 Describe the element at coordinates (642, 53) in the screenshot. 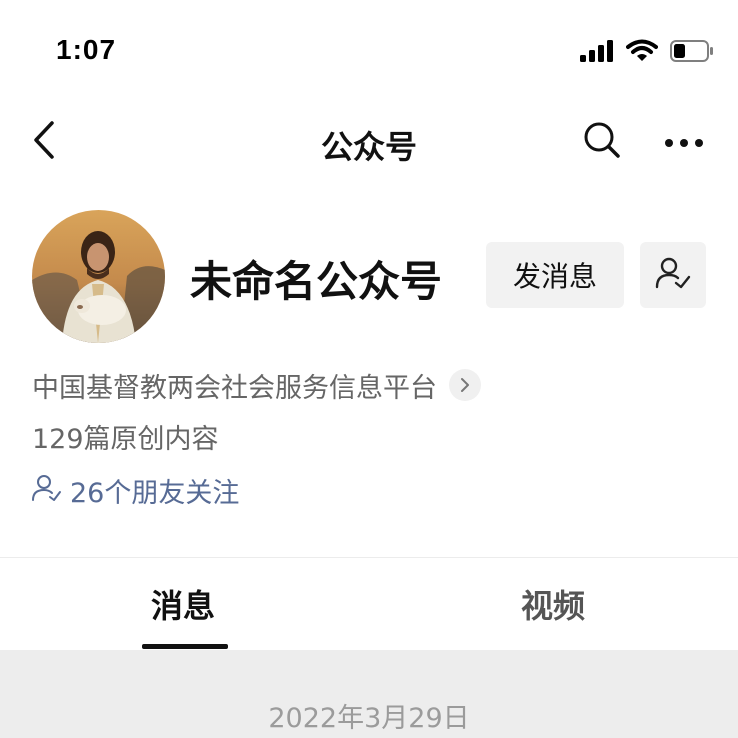

I see `wifi-icon` at that location.